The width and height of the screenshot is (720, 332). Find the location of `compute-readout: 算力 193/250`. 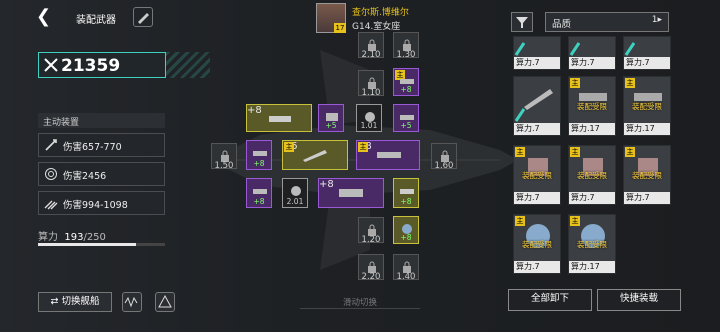

compute-readout: 算力 193/250 is located at coordinates (72, 237).